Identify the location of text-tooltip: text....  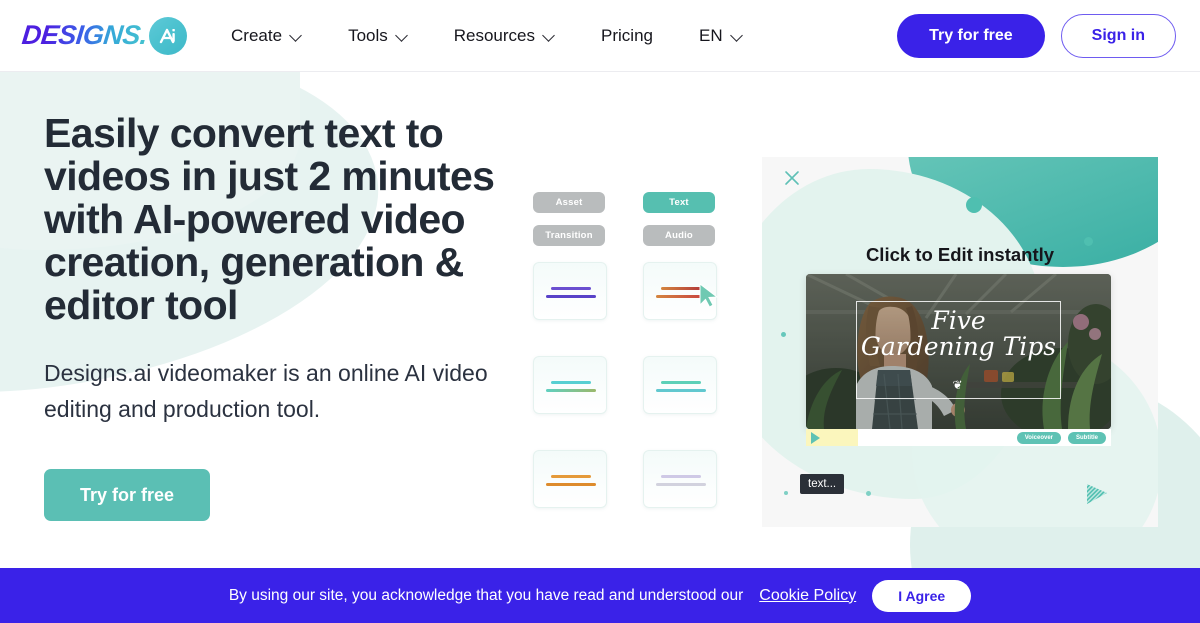
(822, 484).